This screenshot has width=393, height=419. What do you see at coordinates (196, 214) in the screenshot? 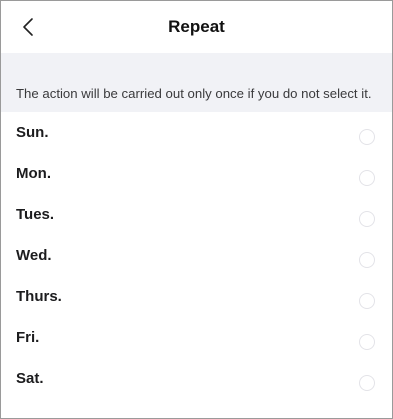
I see `day-row-tues: Tues.` at bounding box center [196, 214].